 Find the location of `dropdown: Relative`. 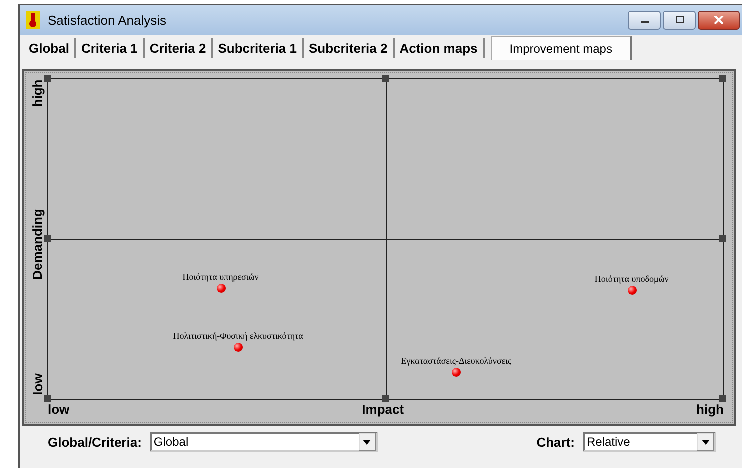

dropdown: Relative is located at coordinates (649, 442).